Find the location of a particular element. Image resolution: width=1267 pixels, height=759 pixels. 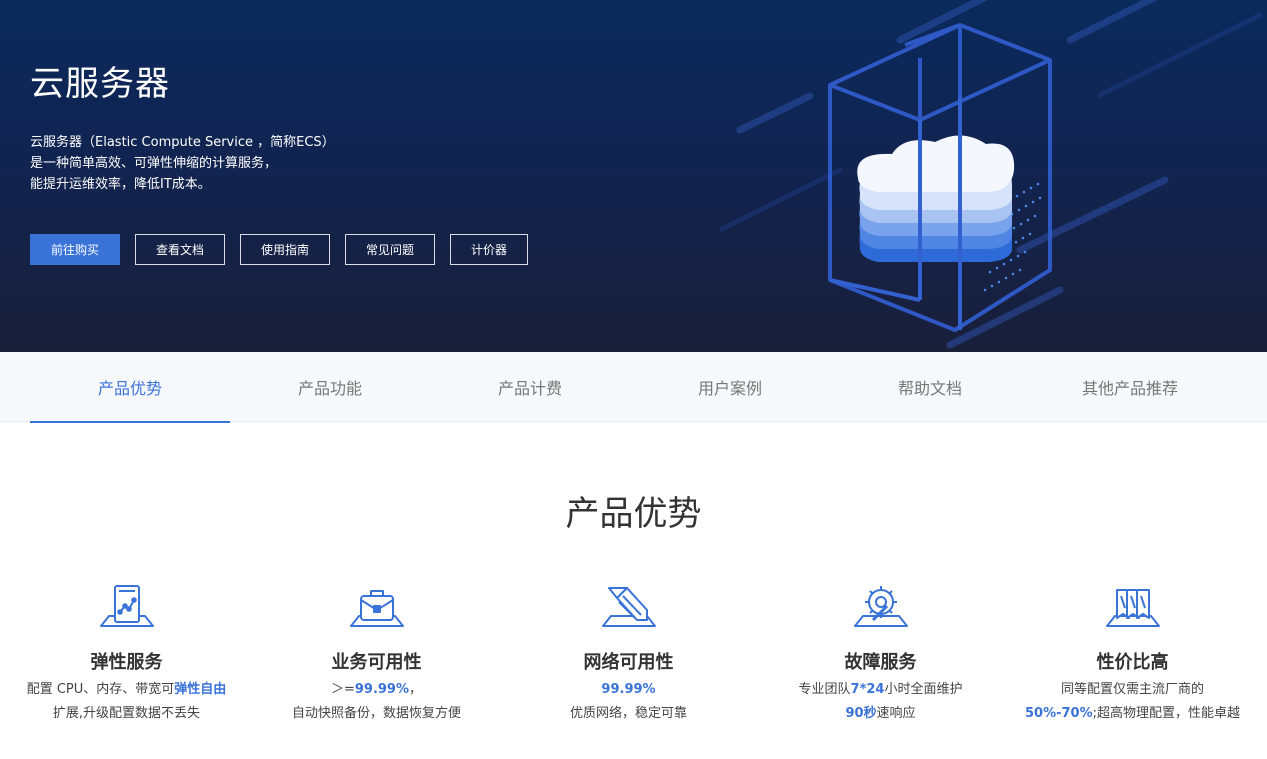

hero-desc-line: 是一种简单高效、可弹性伸缩的计算服务， is located at coordinates (154, 163).